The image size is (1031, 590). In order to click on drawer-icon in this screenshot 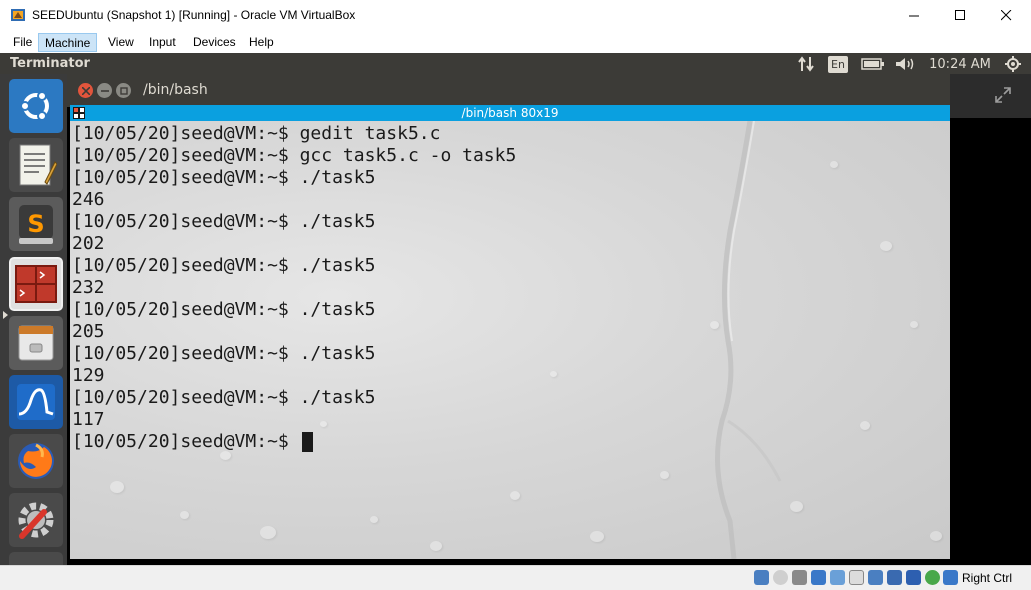, I will do `click(36, 343)`.